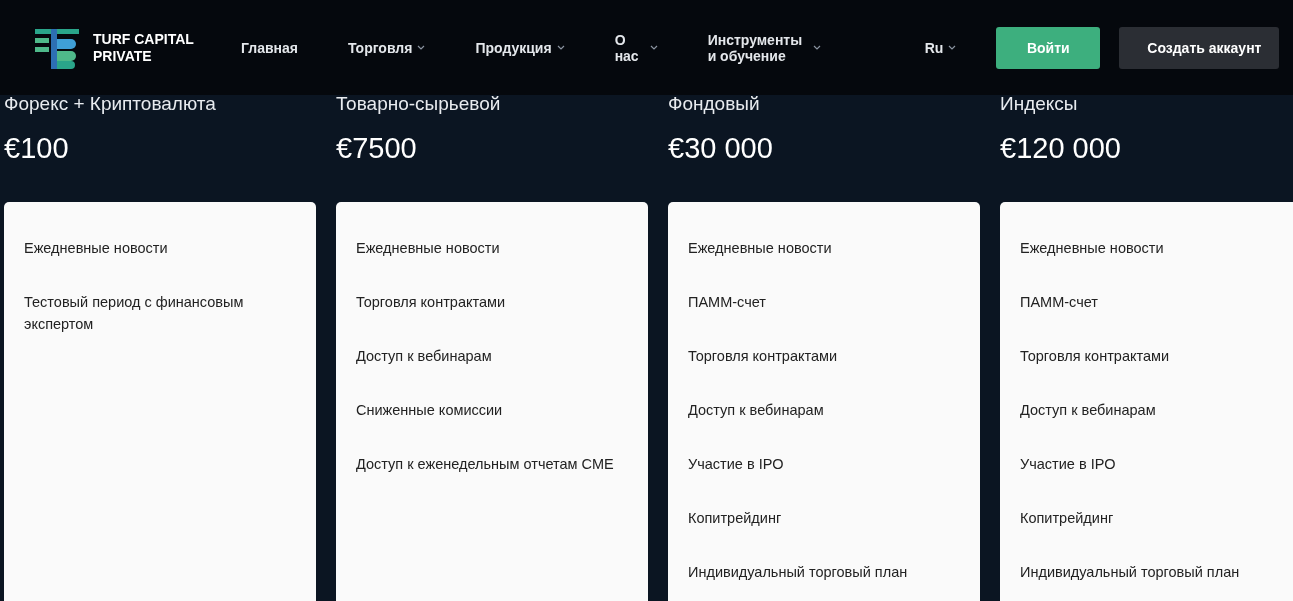  What do you see at coordinates (714, 105) in the screenshot?
I see `plan-title: Фондовый` at bounding box center [714, 105].